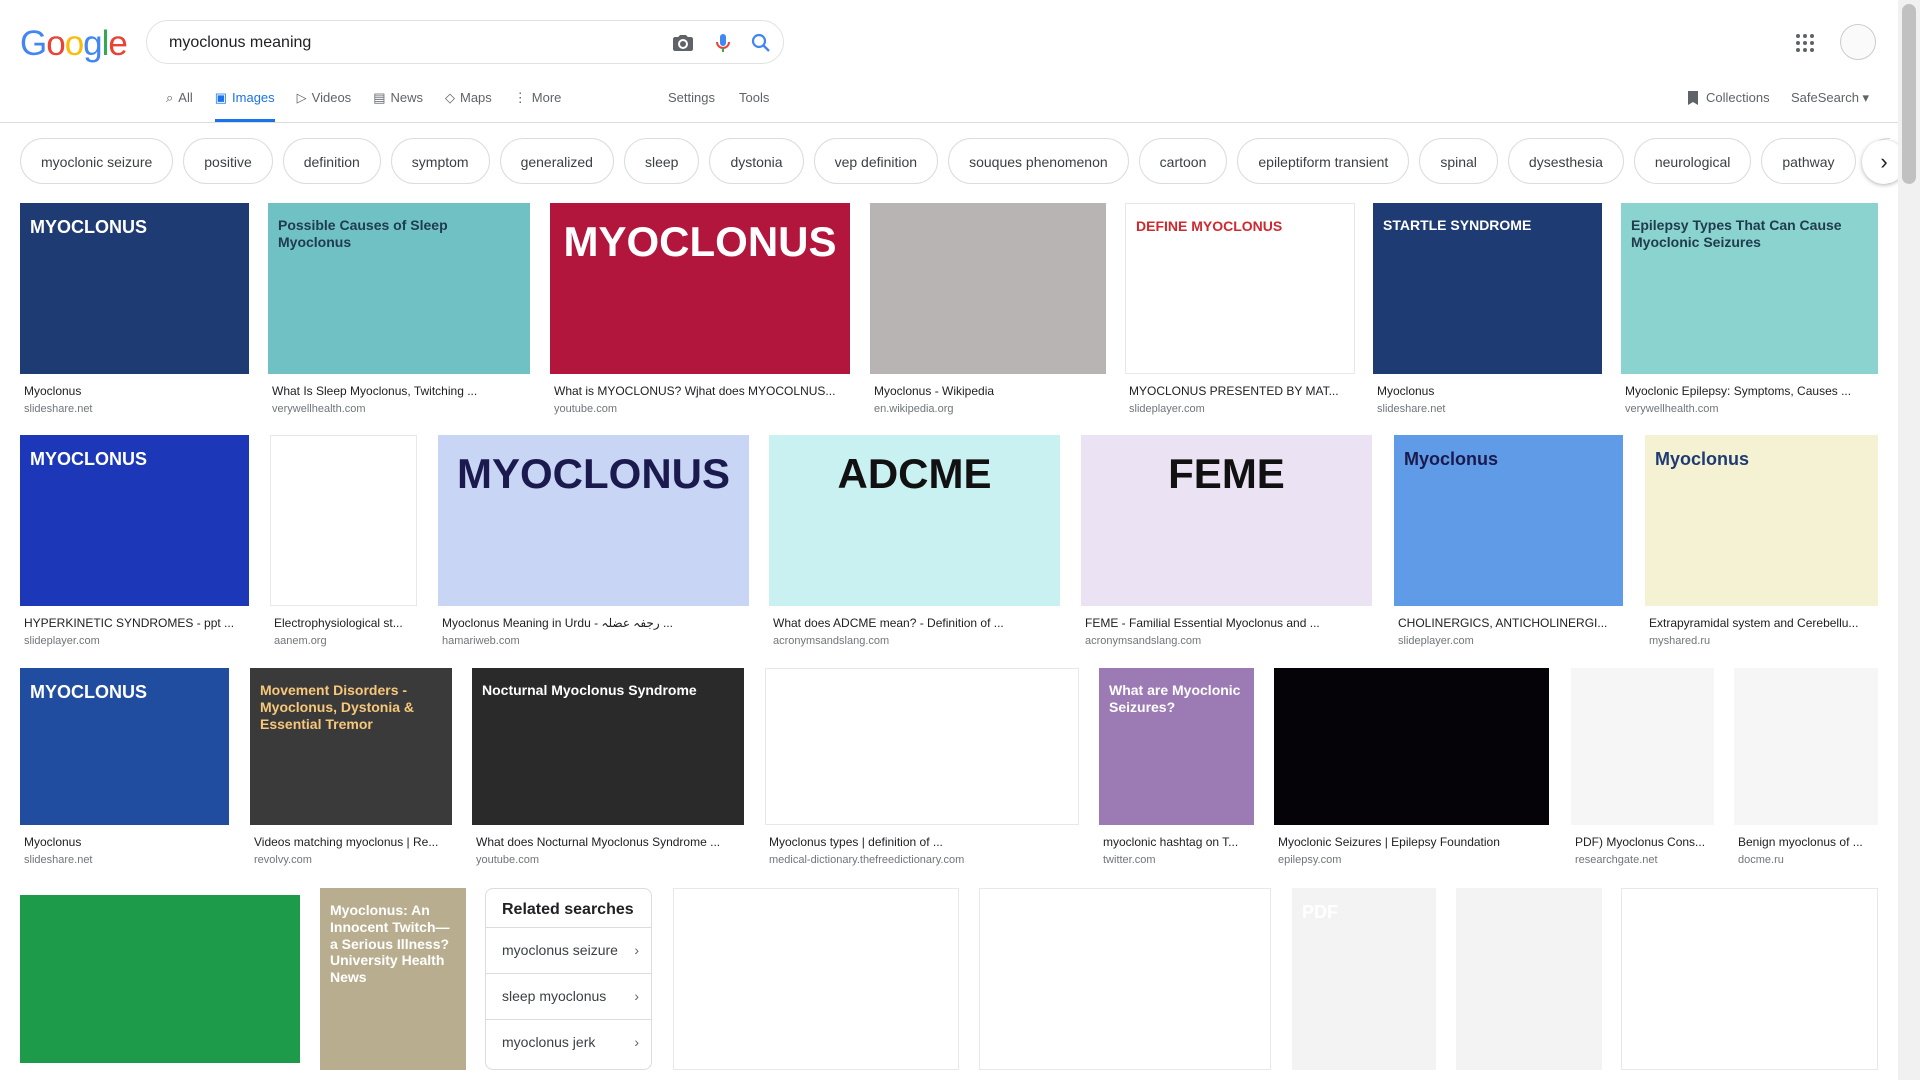 This screenshot has width=1920, height=1080. Describe the element at coordinates (1738, 97) in the screenshot. I see `collections-link: Collections` at that location.